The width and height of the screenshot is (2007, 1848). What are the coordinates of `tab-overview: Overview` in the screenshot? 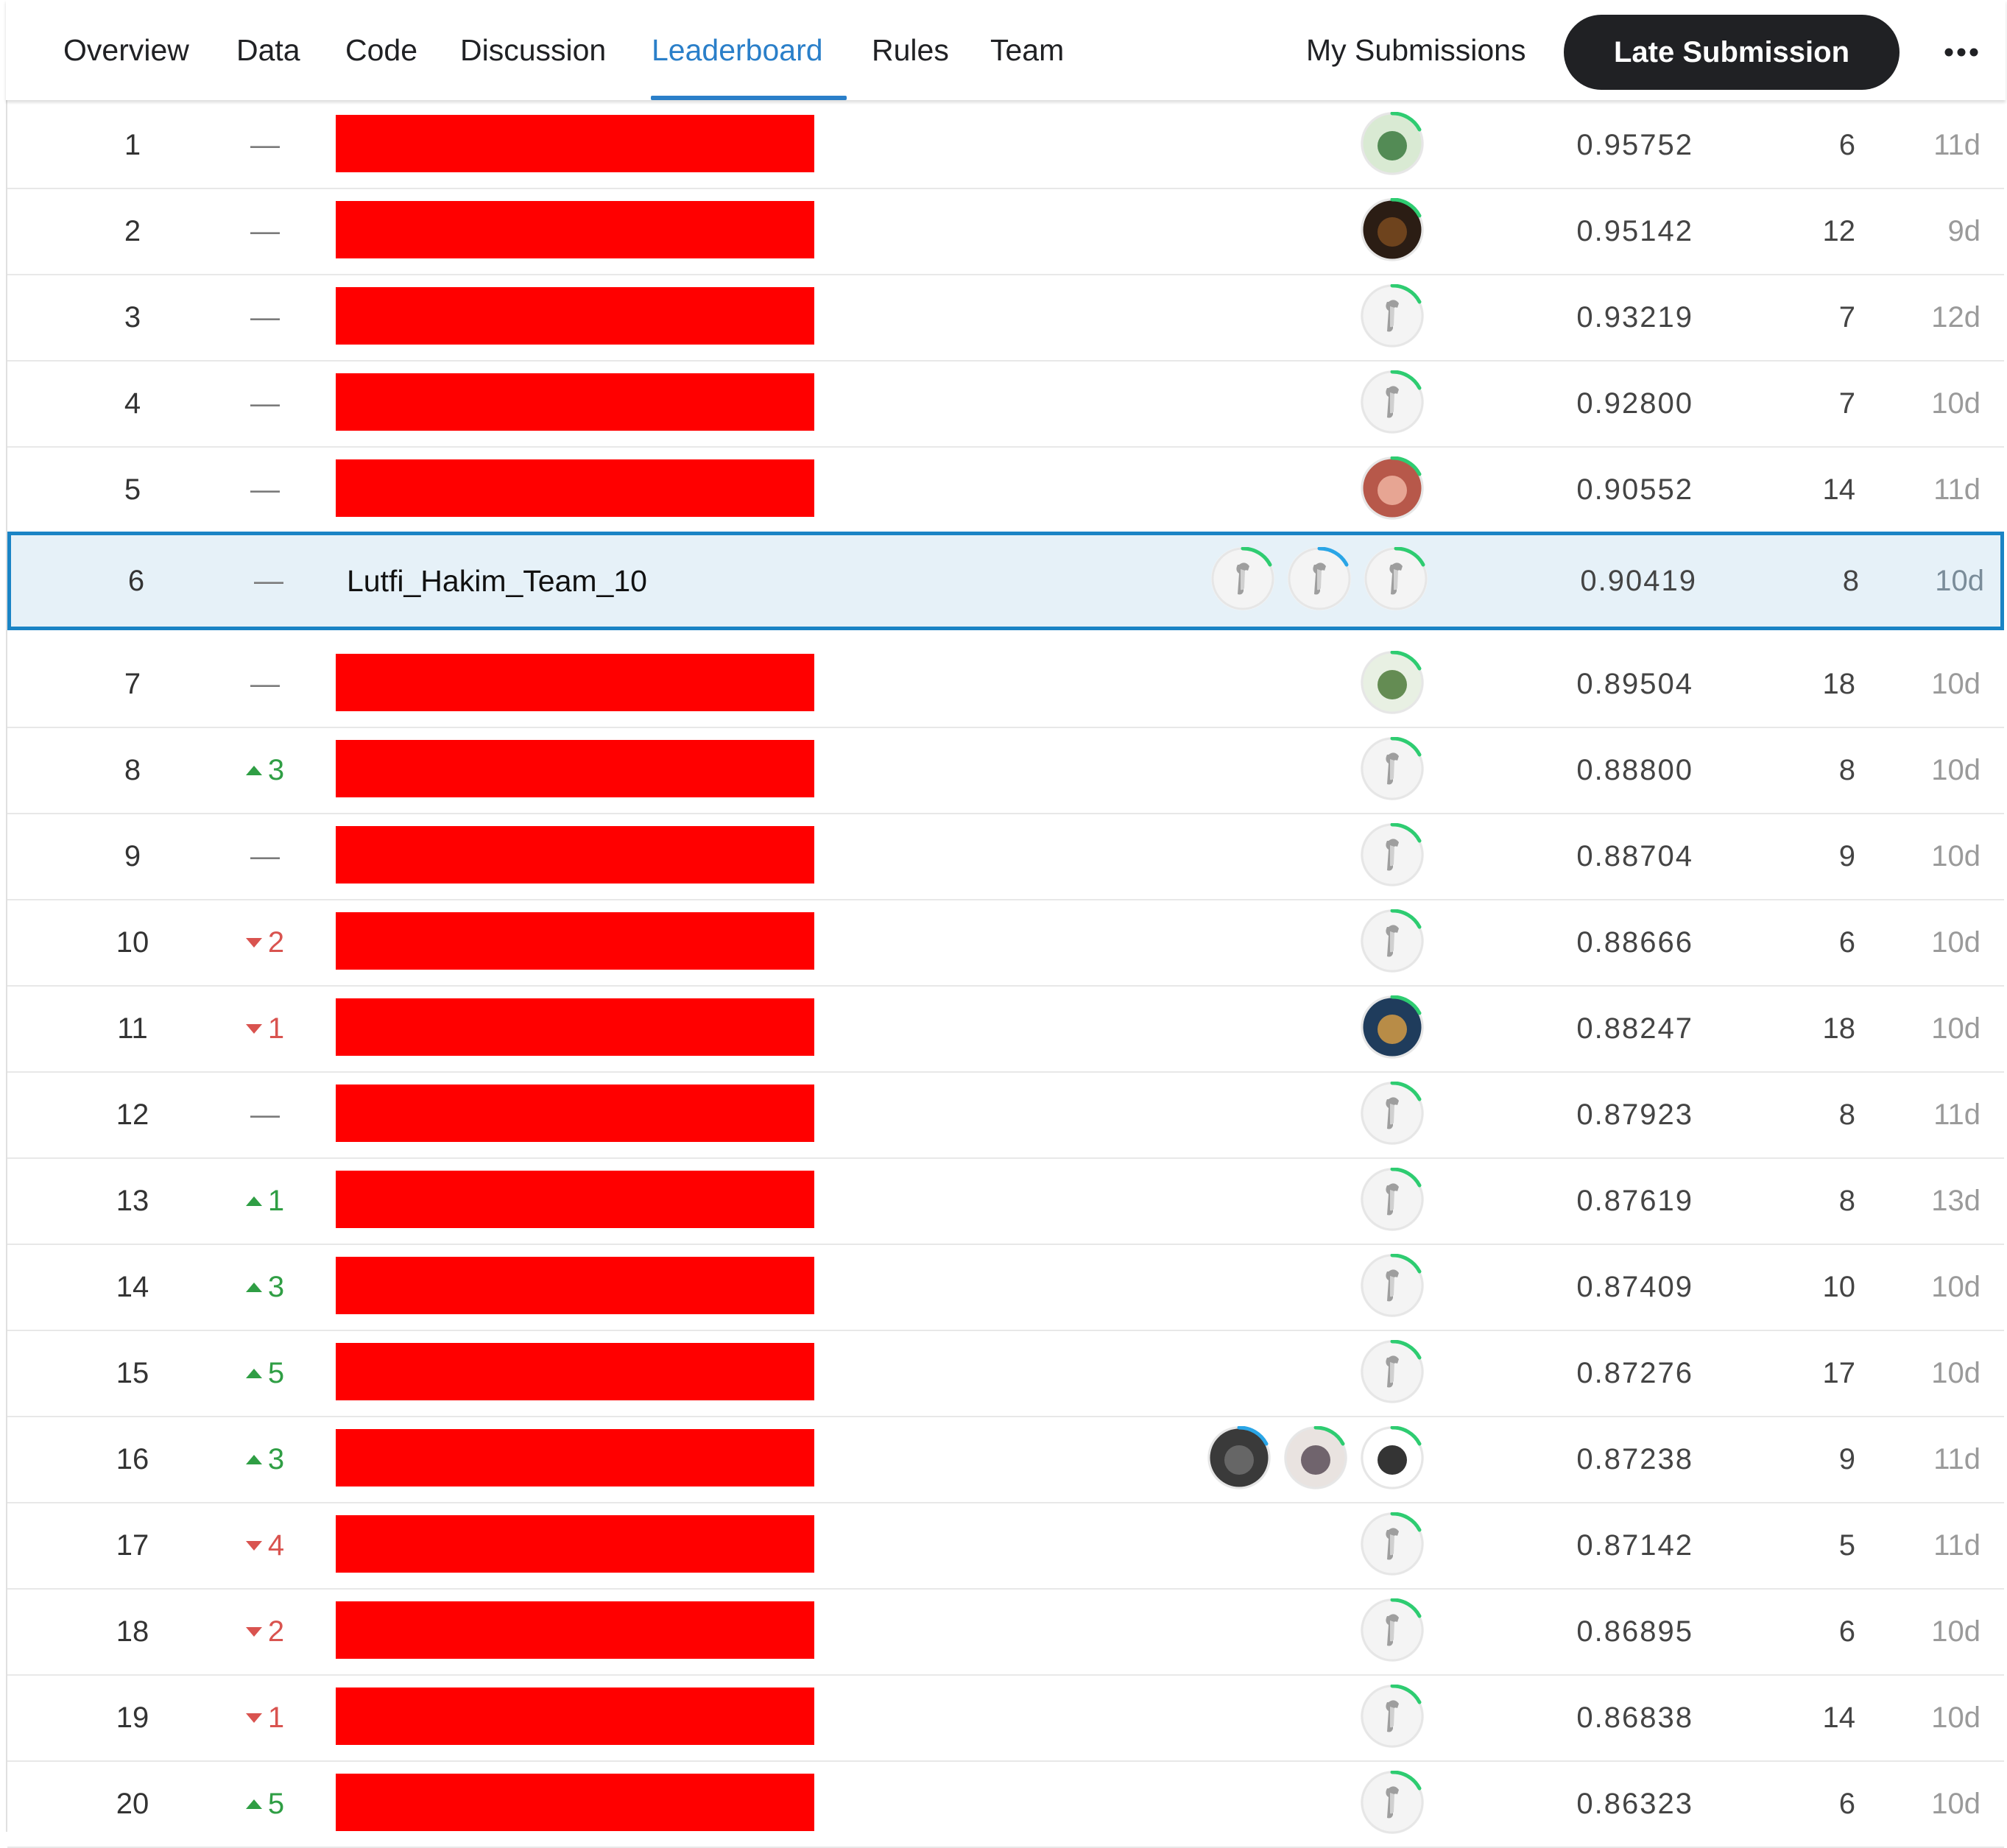 It's located at (126, 50).